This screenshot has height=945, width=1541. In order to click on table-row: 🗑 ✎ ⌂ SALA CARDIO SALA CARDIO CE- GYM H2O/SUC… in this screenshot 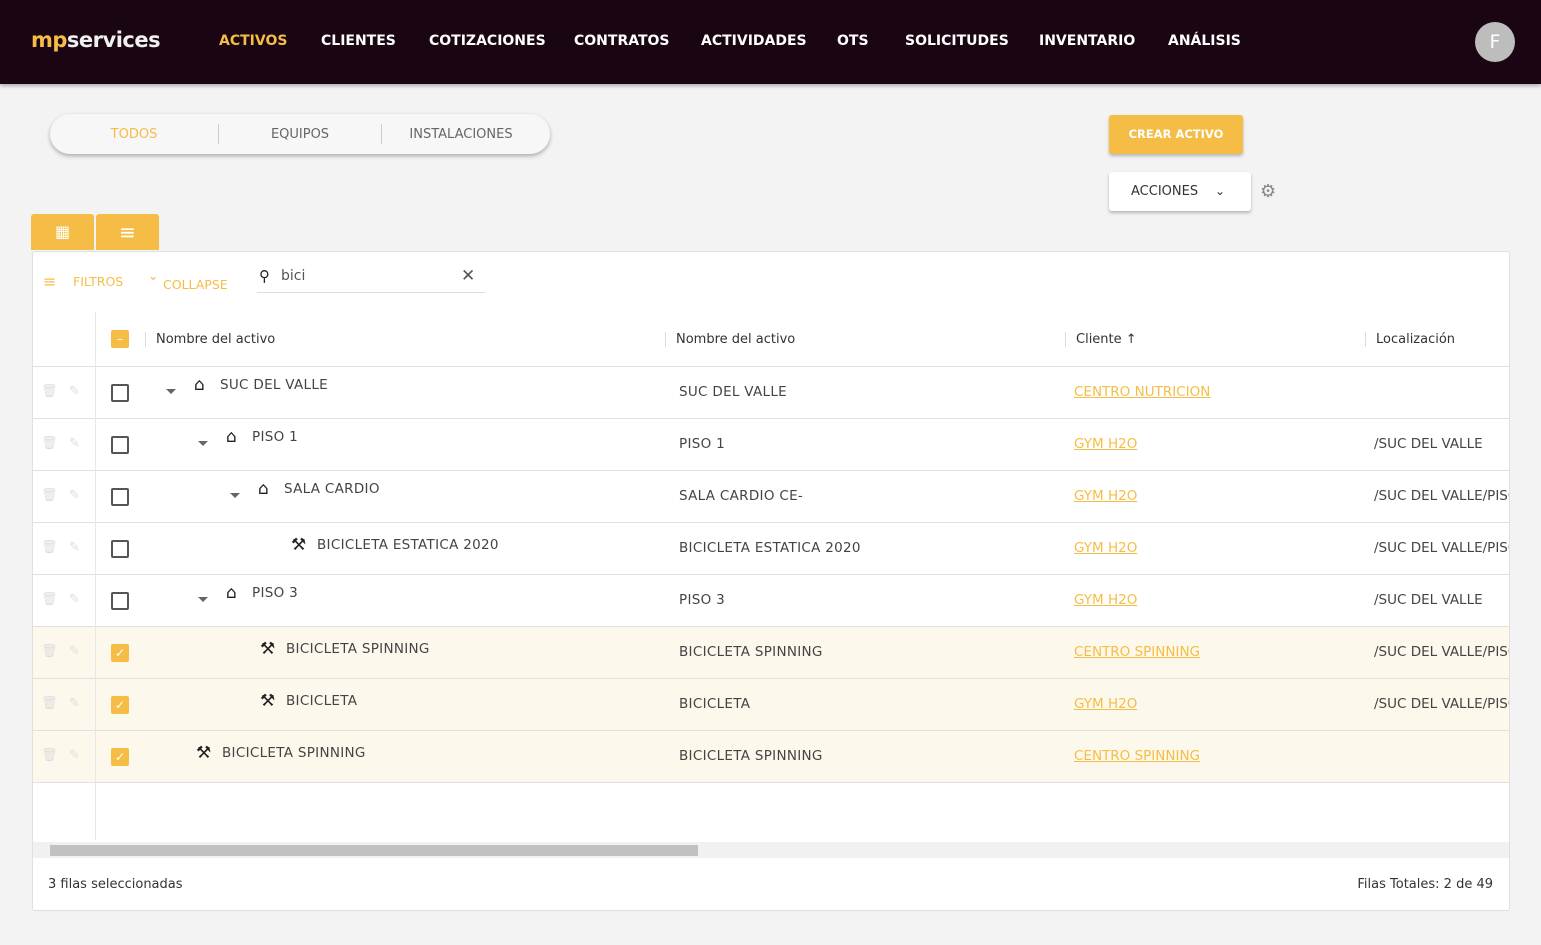, I will do `click(771, 497)`.